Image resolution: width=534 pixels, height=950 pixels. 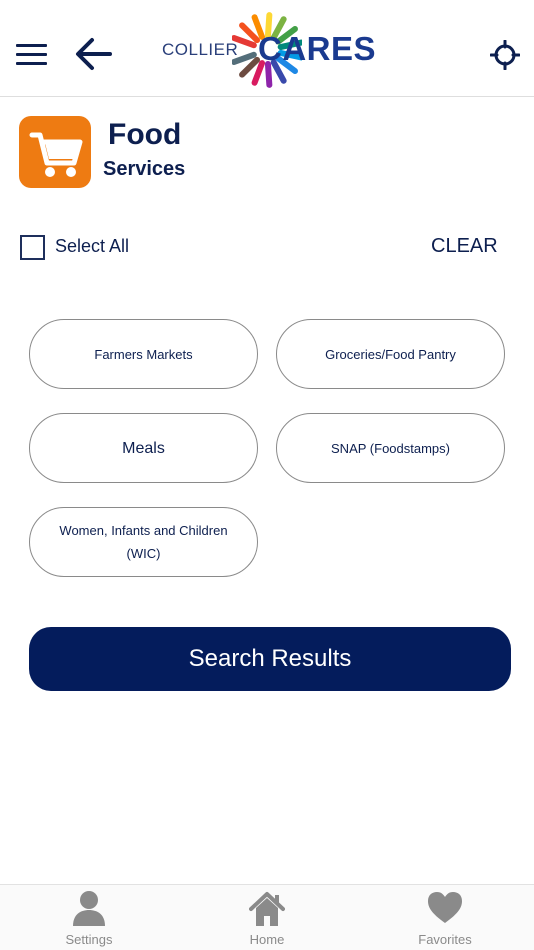 I want to click on app-header: COLLIER CARES, so click(x=267, y=48).